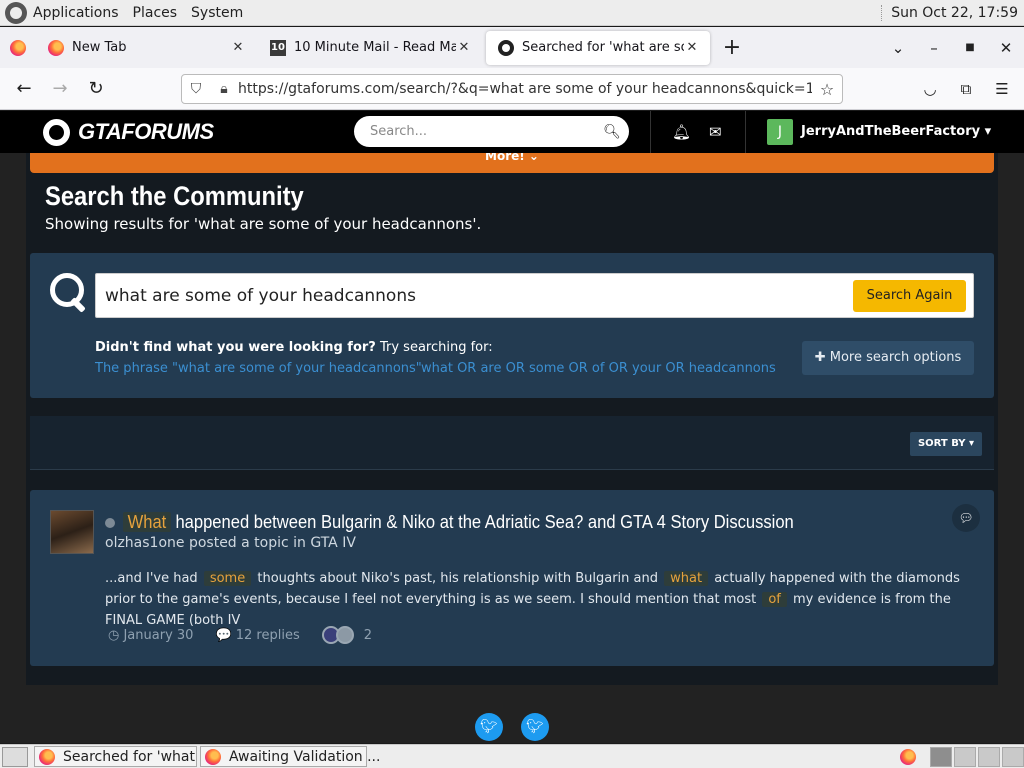  I want to click on site-search-input, so click(482, 131).